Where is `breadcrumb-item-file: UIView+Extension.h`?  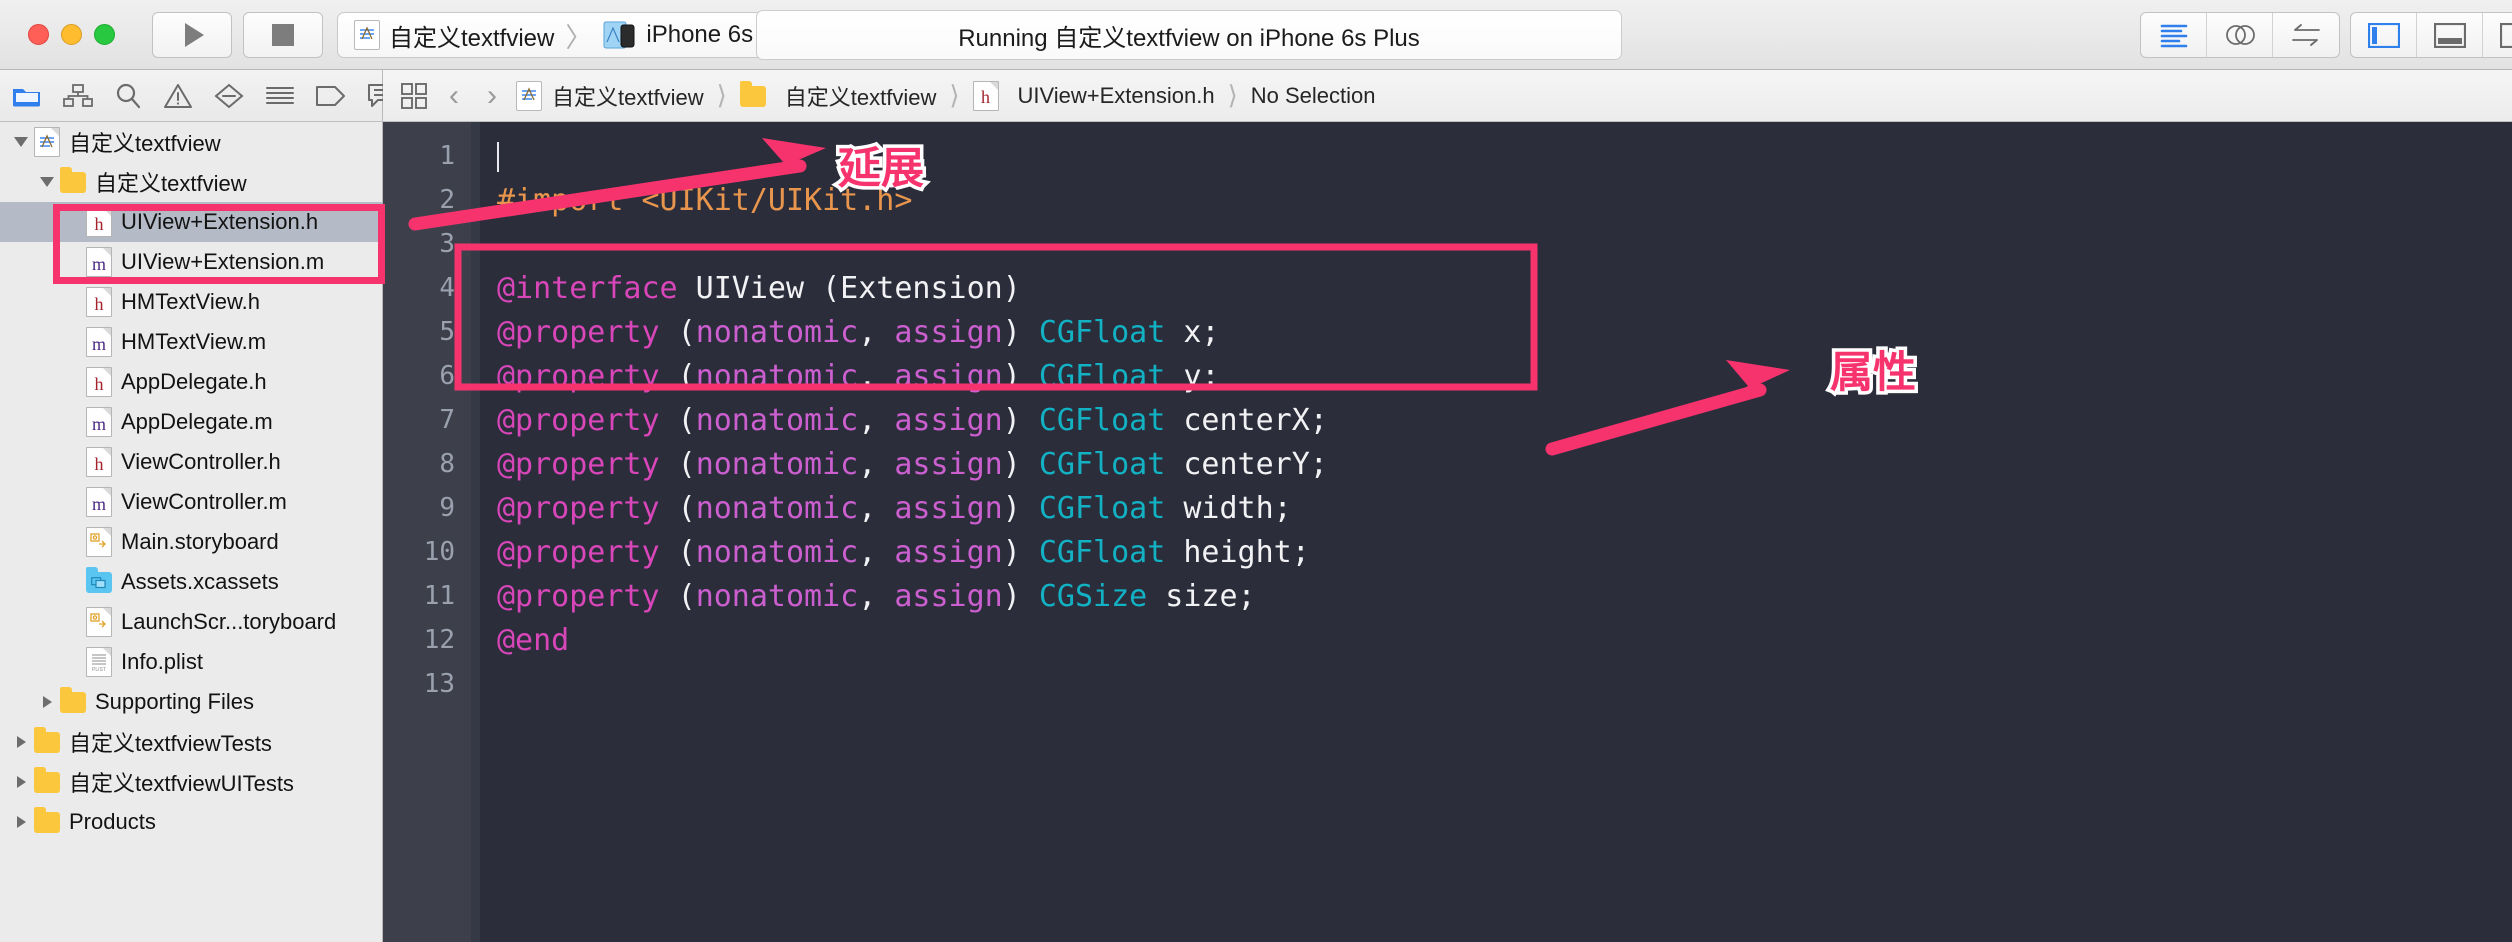 breadcrumb-item-file: UIView+Extension.h is located at coordinates (1116, 96).